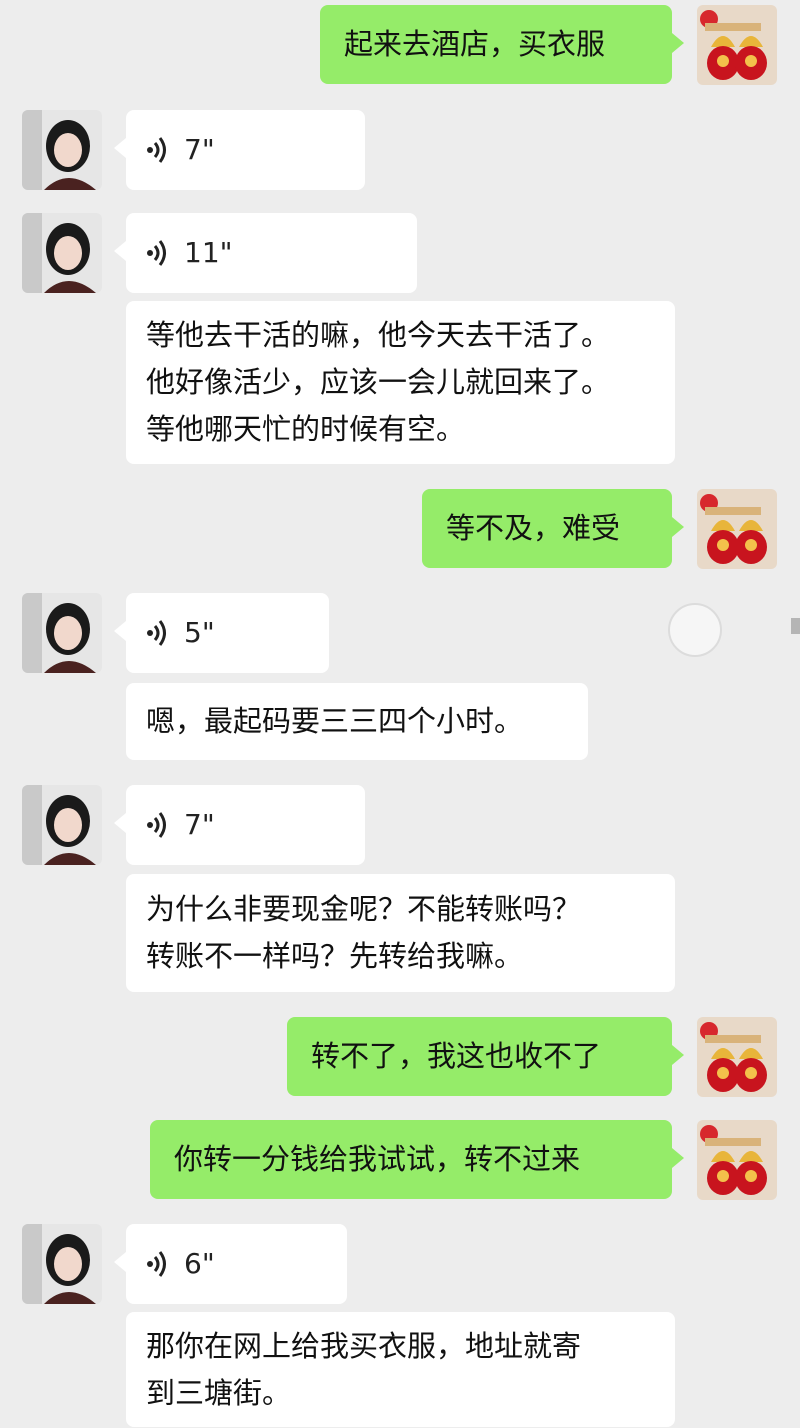 This screenshot has width=800, height=1428. I want to click on message-text: 那你在网上给我买衣服，地址就寄 到三塘街。, so click(364, 1369).